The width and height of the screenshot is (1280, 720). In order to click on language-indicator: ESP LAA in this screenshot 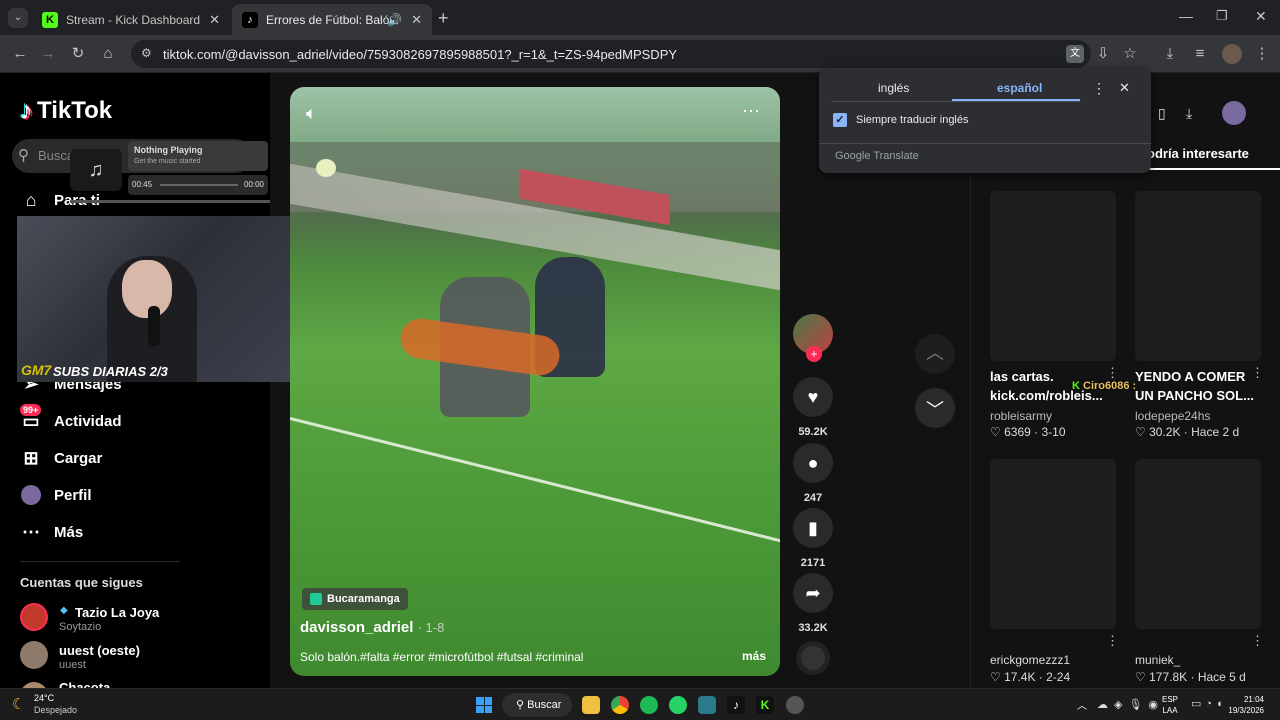, I will do `click(1170, 705)`.